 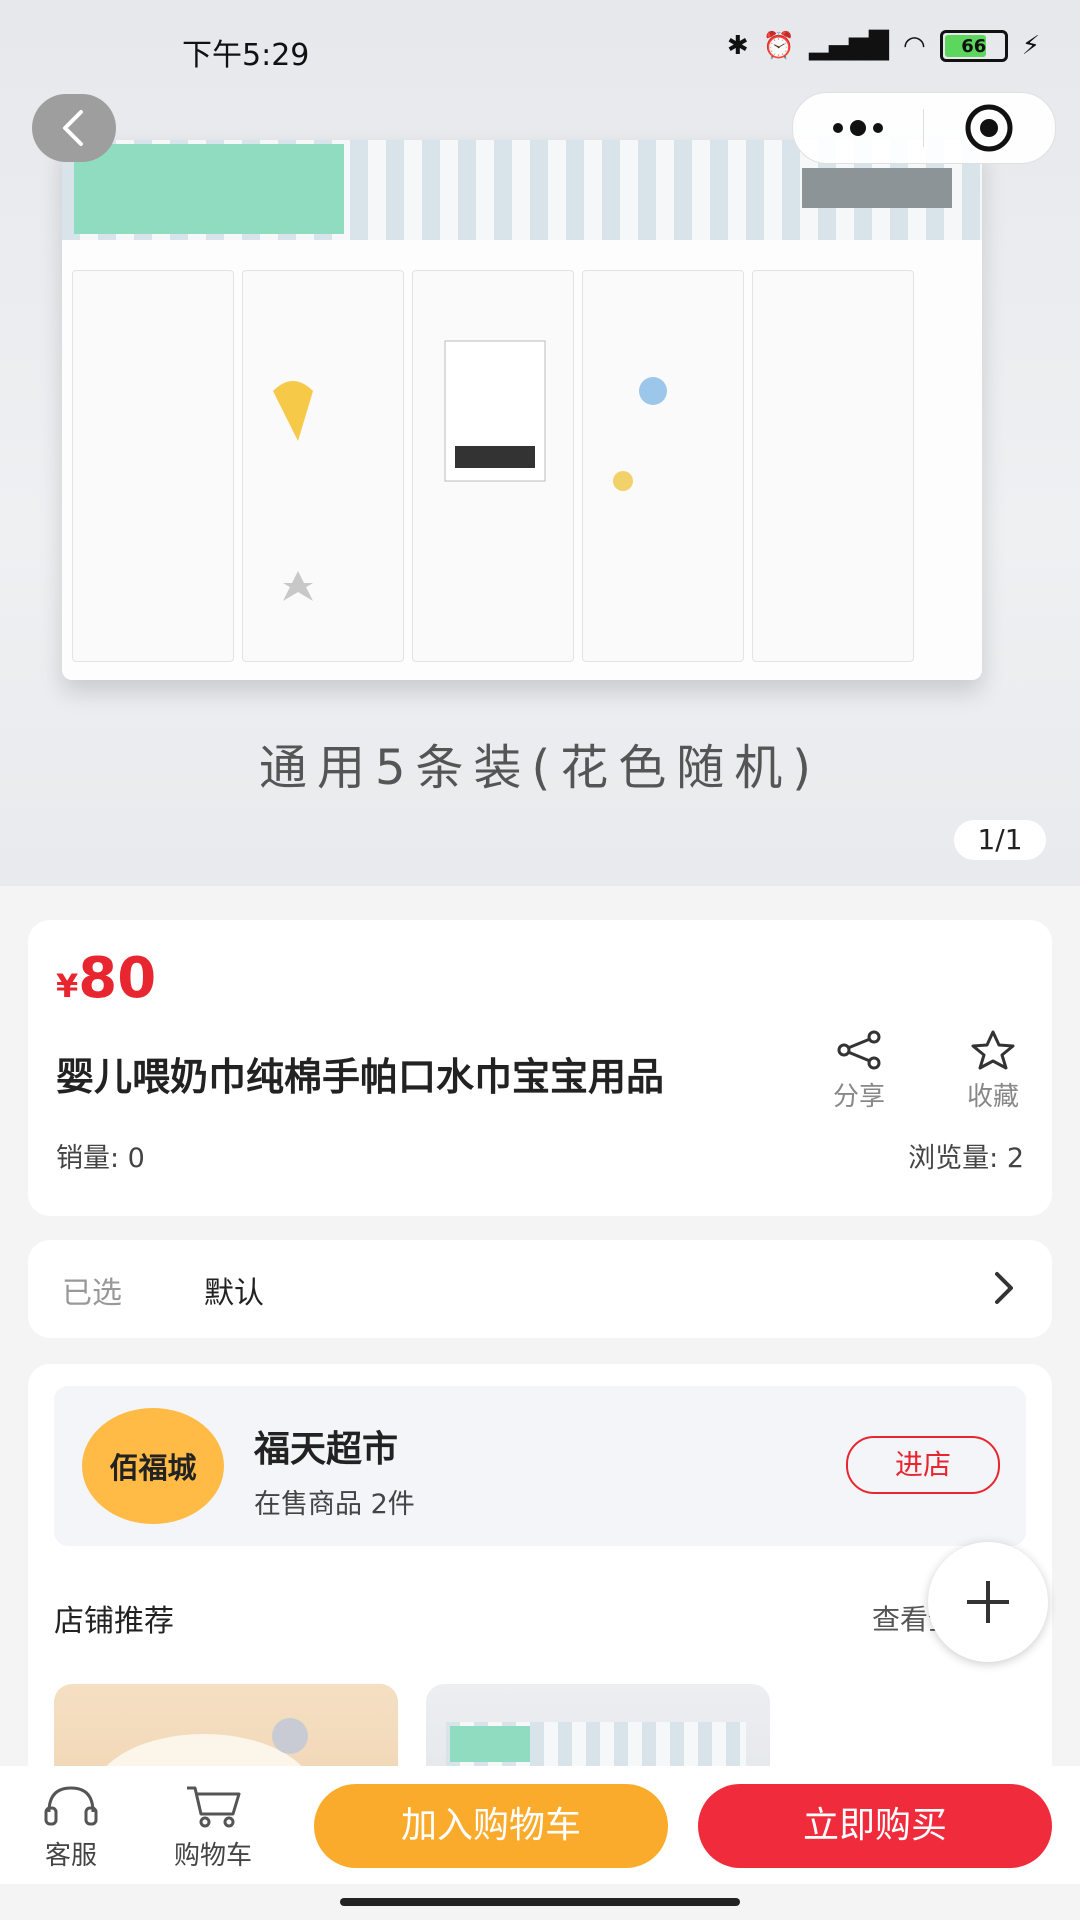 What do you see at coordinates (540, 768) in the screenshot?
I see `image-caption: 通用5条装(花色随机)` at bounding box center [540, 768].